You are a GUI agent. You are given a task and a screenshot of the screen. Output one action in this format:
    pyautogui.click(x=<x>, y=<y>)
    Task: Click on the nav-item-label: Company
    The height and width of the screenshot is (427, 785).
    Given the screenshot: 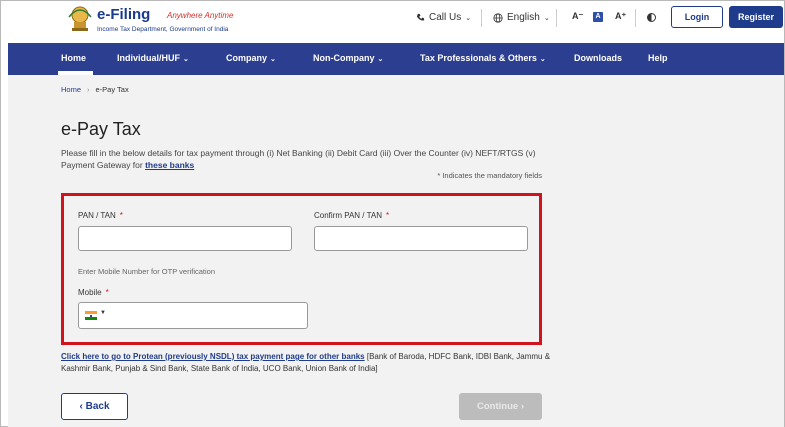 What is the action you would take?
    pyautogui.click(x=247, y=58)
    